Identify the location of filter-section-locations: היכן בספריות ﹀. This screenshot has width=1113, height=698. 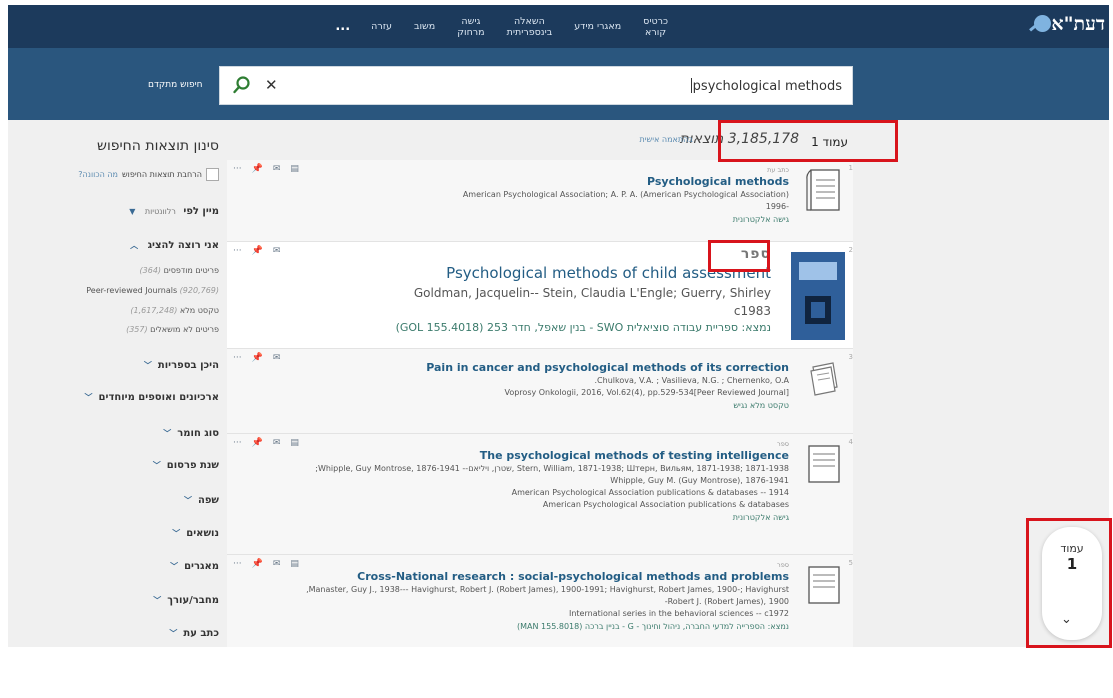
(181, 365).